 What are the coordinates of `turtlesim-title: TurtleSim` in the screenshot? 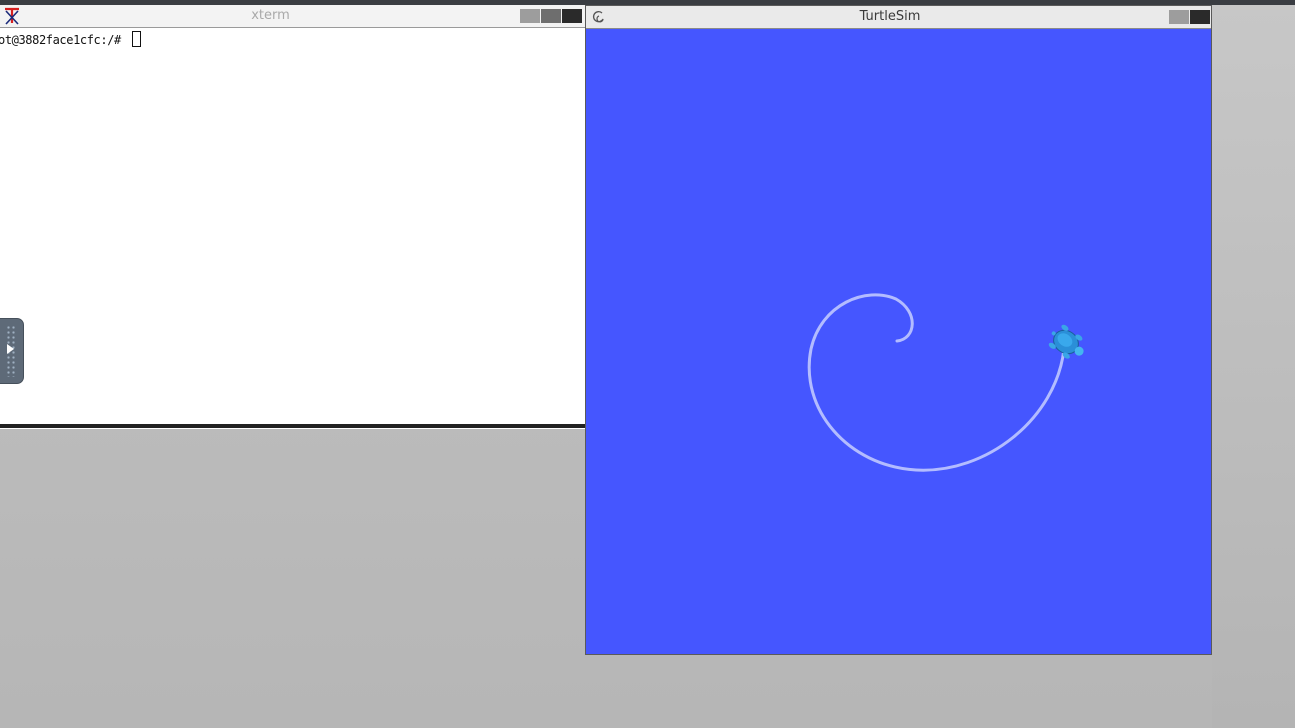 It's located at (890, 16).